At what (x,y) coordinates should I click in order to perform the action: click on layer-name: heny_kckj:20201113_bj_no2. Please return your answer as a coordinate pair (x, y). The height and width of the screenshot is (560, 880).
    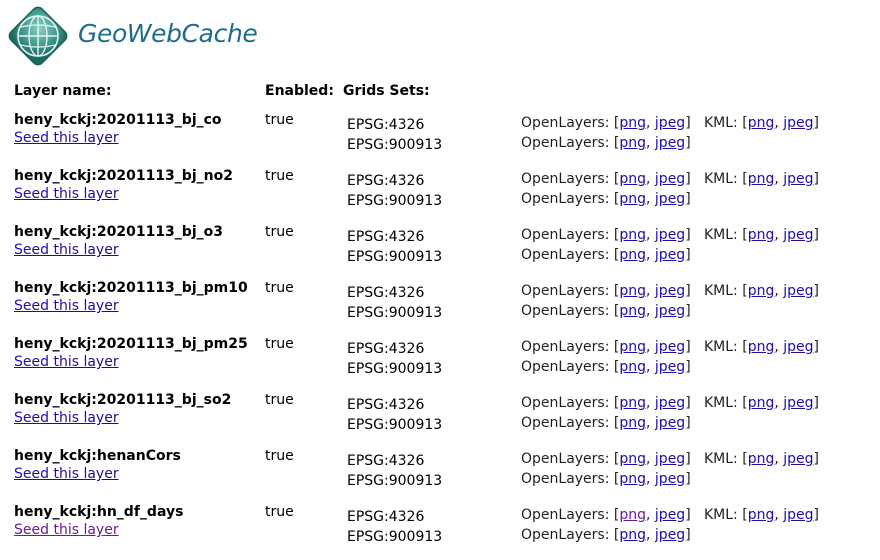
    Looking at the image, I should click on (123, 176).